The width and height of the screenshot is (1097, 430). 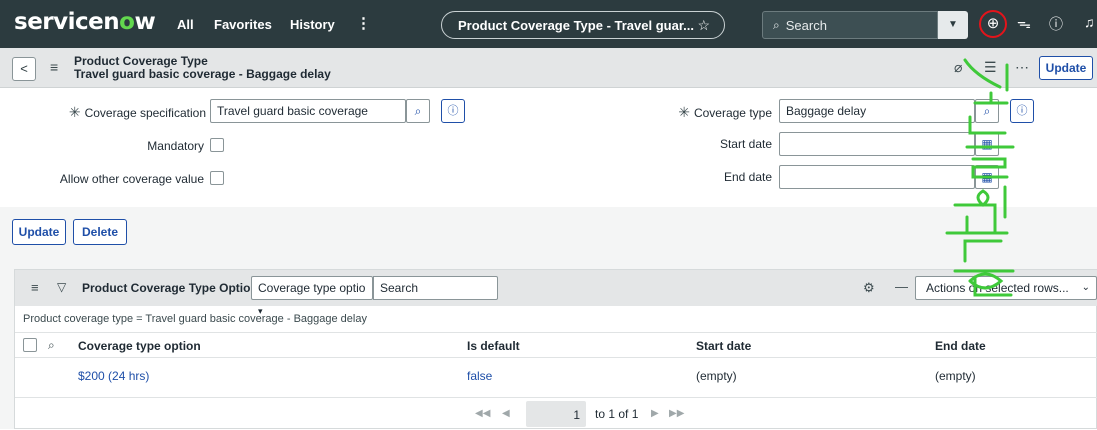 I want to click on coverage-spec-label: ✳ Coverage specification, so click(x=137, y=112).